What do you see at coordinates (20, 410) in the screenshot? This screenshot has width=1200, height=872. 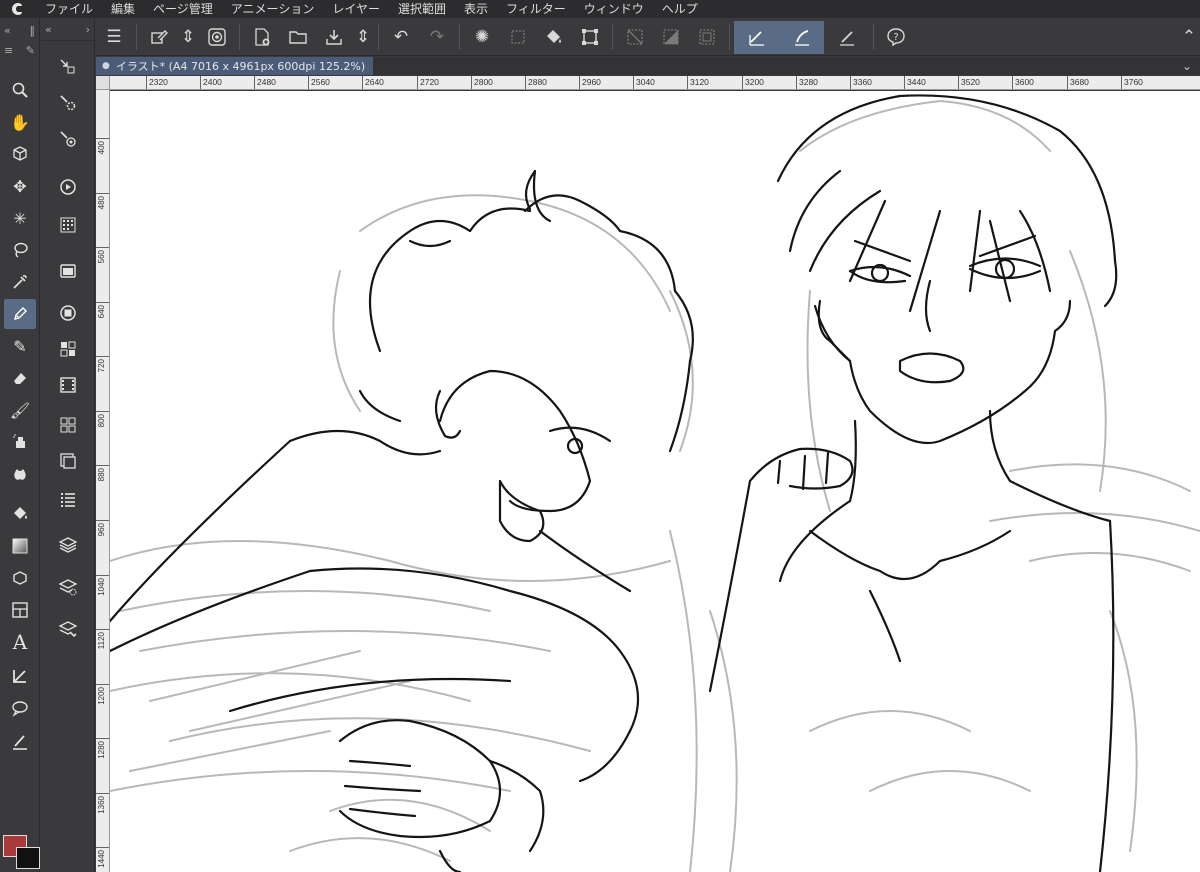 I see `brush-icon: 🖌` at bounding box center [20, 410].